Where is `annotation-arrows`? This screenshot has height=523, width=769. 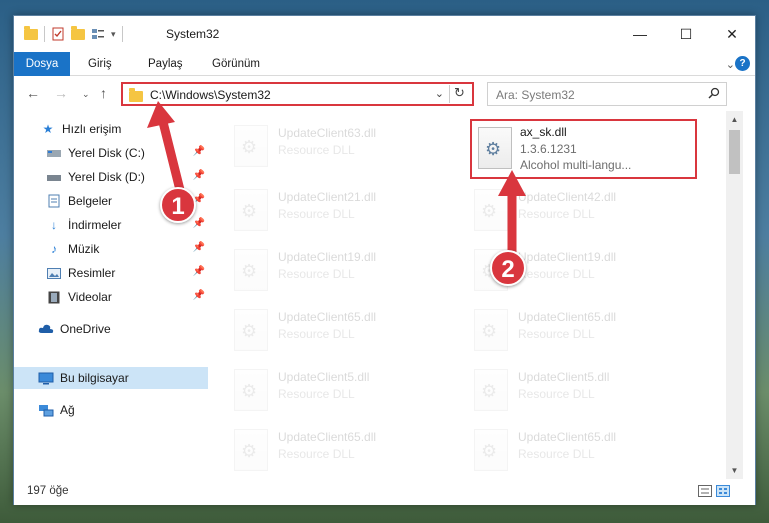 annotation-arrows is located at coordinates (336, 179).